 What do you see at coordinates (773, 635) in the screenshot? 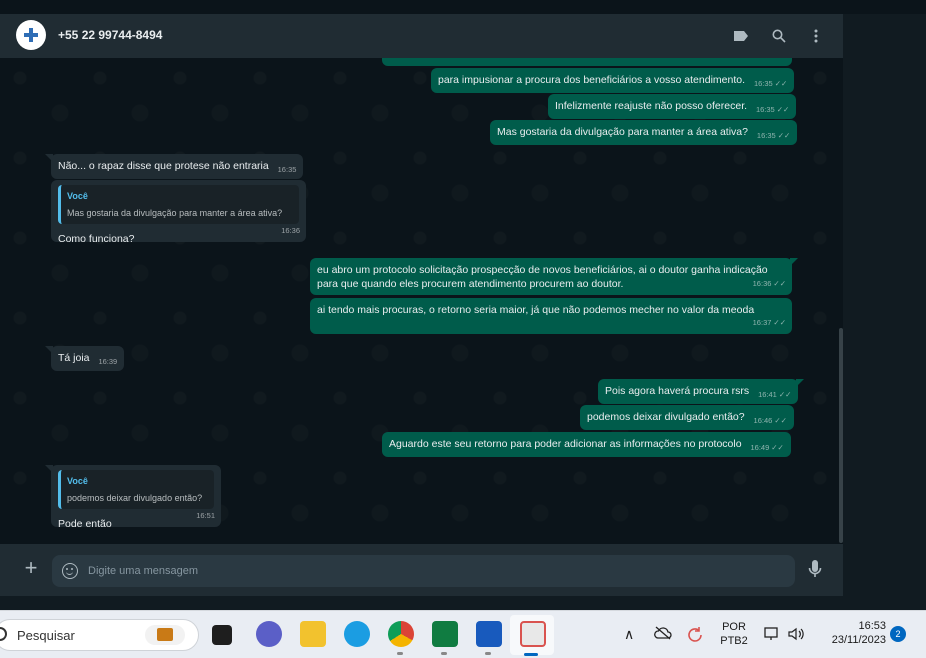
I see `network-icon` at bounding box center [773, 635].